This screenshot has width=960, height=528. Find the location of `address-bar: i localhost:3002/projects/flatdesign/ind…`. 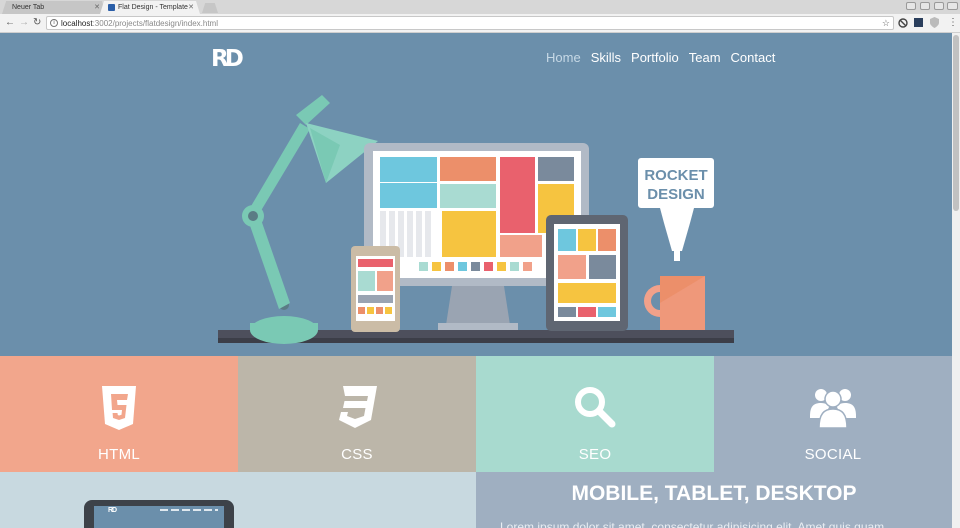

address-bar: i localhost:3002/projects/flatdesign/ind… is located at coordinates (470, 23).